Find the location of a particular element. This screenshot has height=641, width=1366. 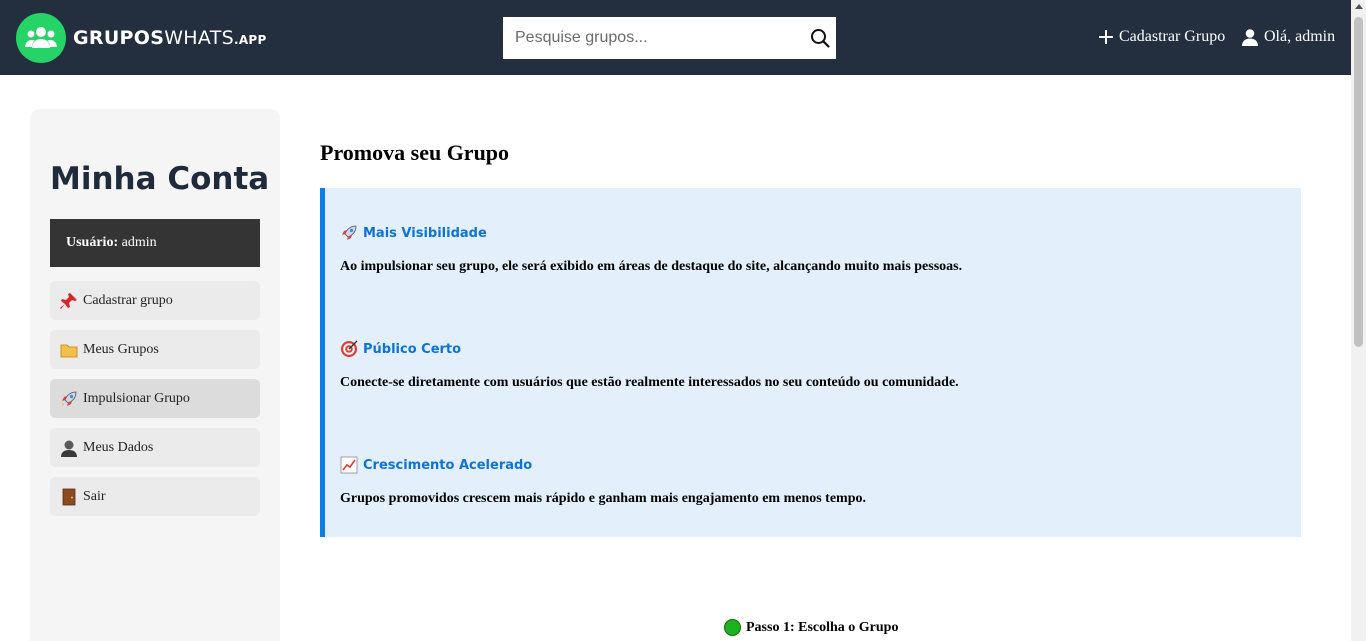

plus-icon is located at coordinates (1106, 37).